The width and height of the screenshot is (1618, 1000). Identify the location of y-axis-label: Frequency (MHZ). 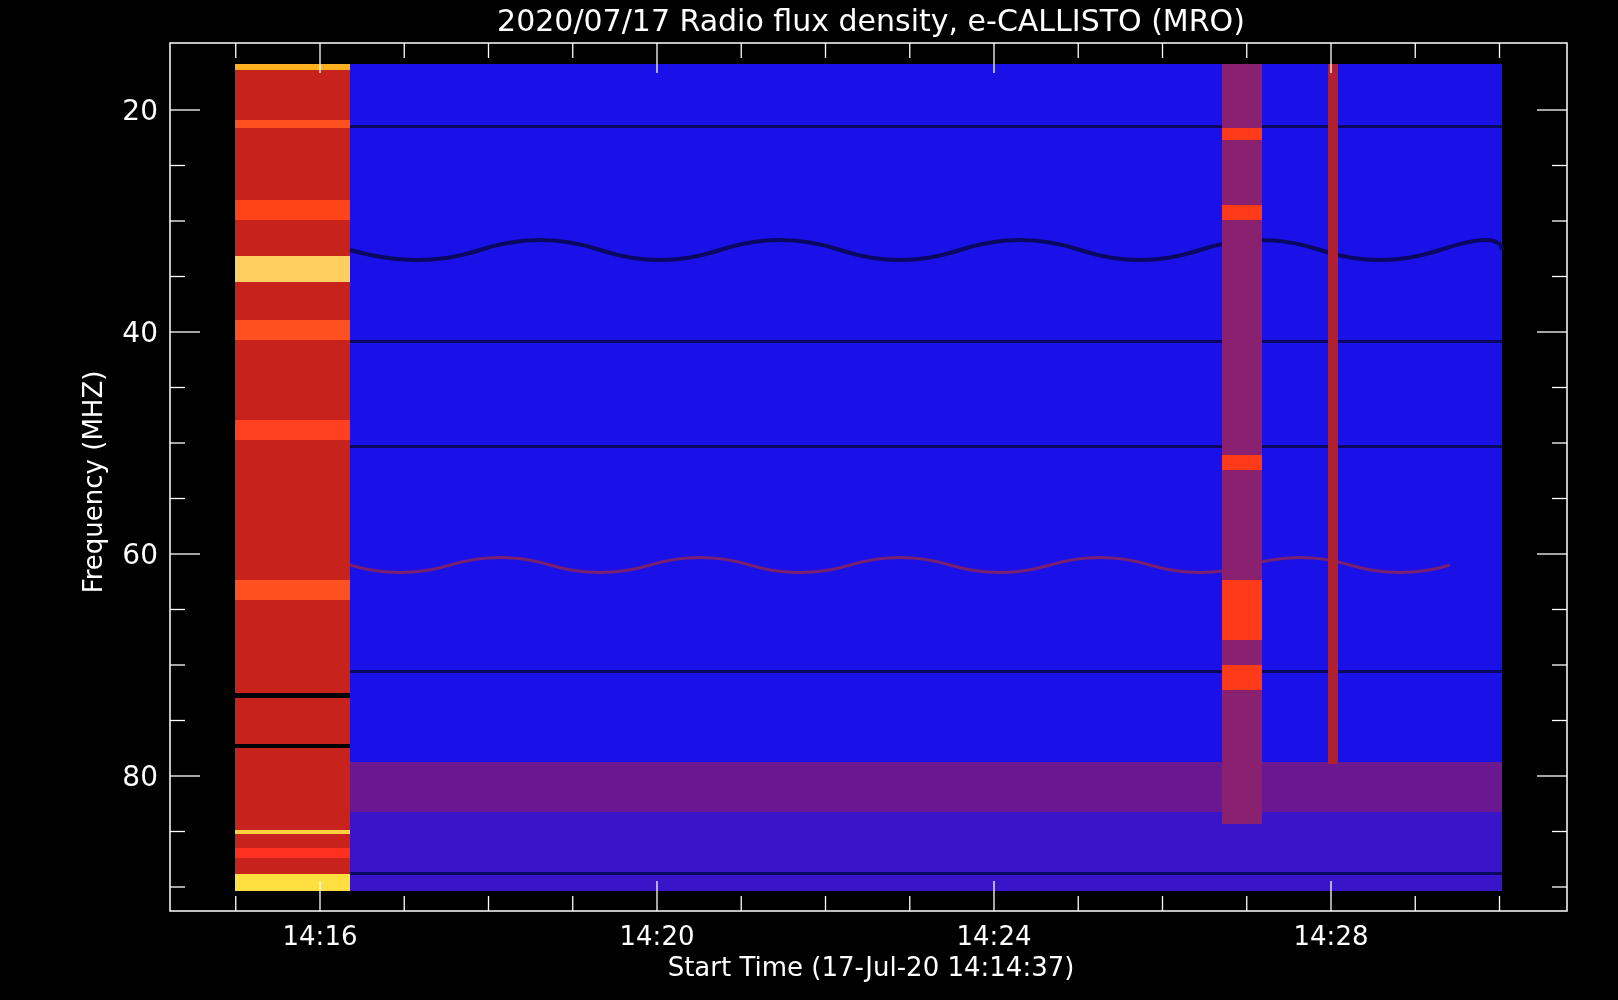
(93, 482).